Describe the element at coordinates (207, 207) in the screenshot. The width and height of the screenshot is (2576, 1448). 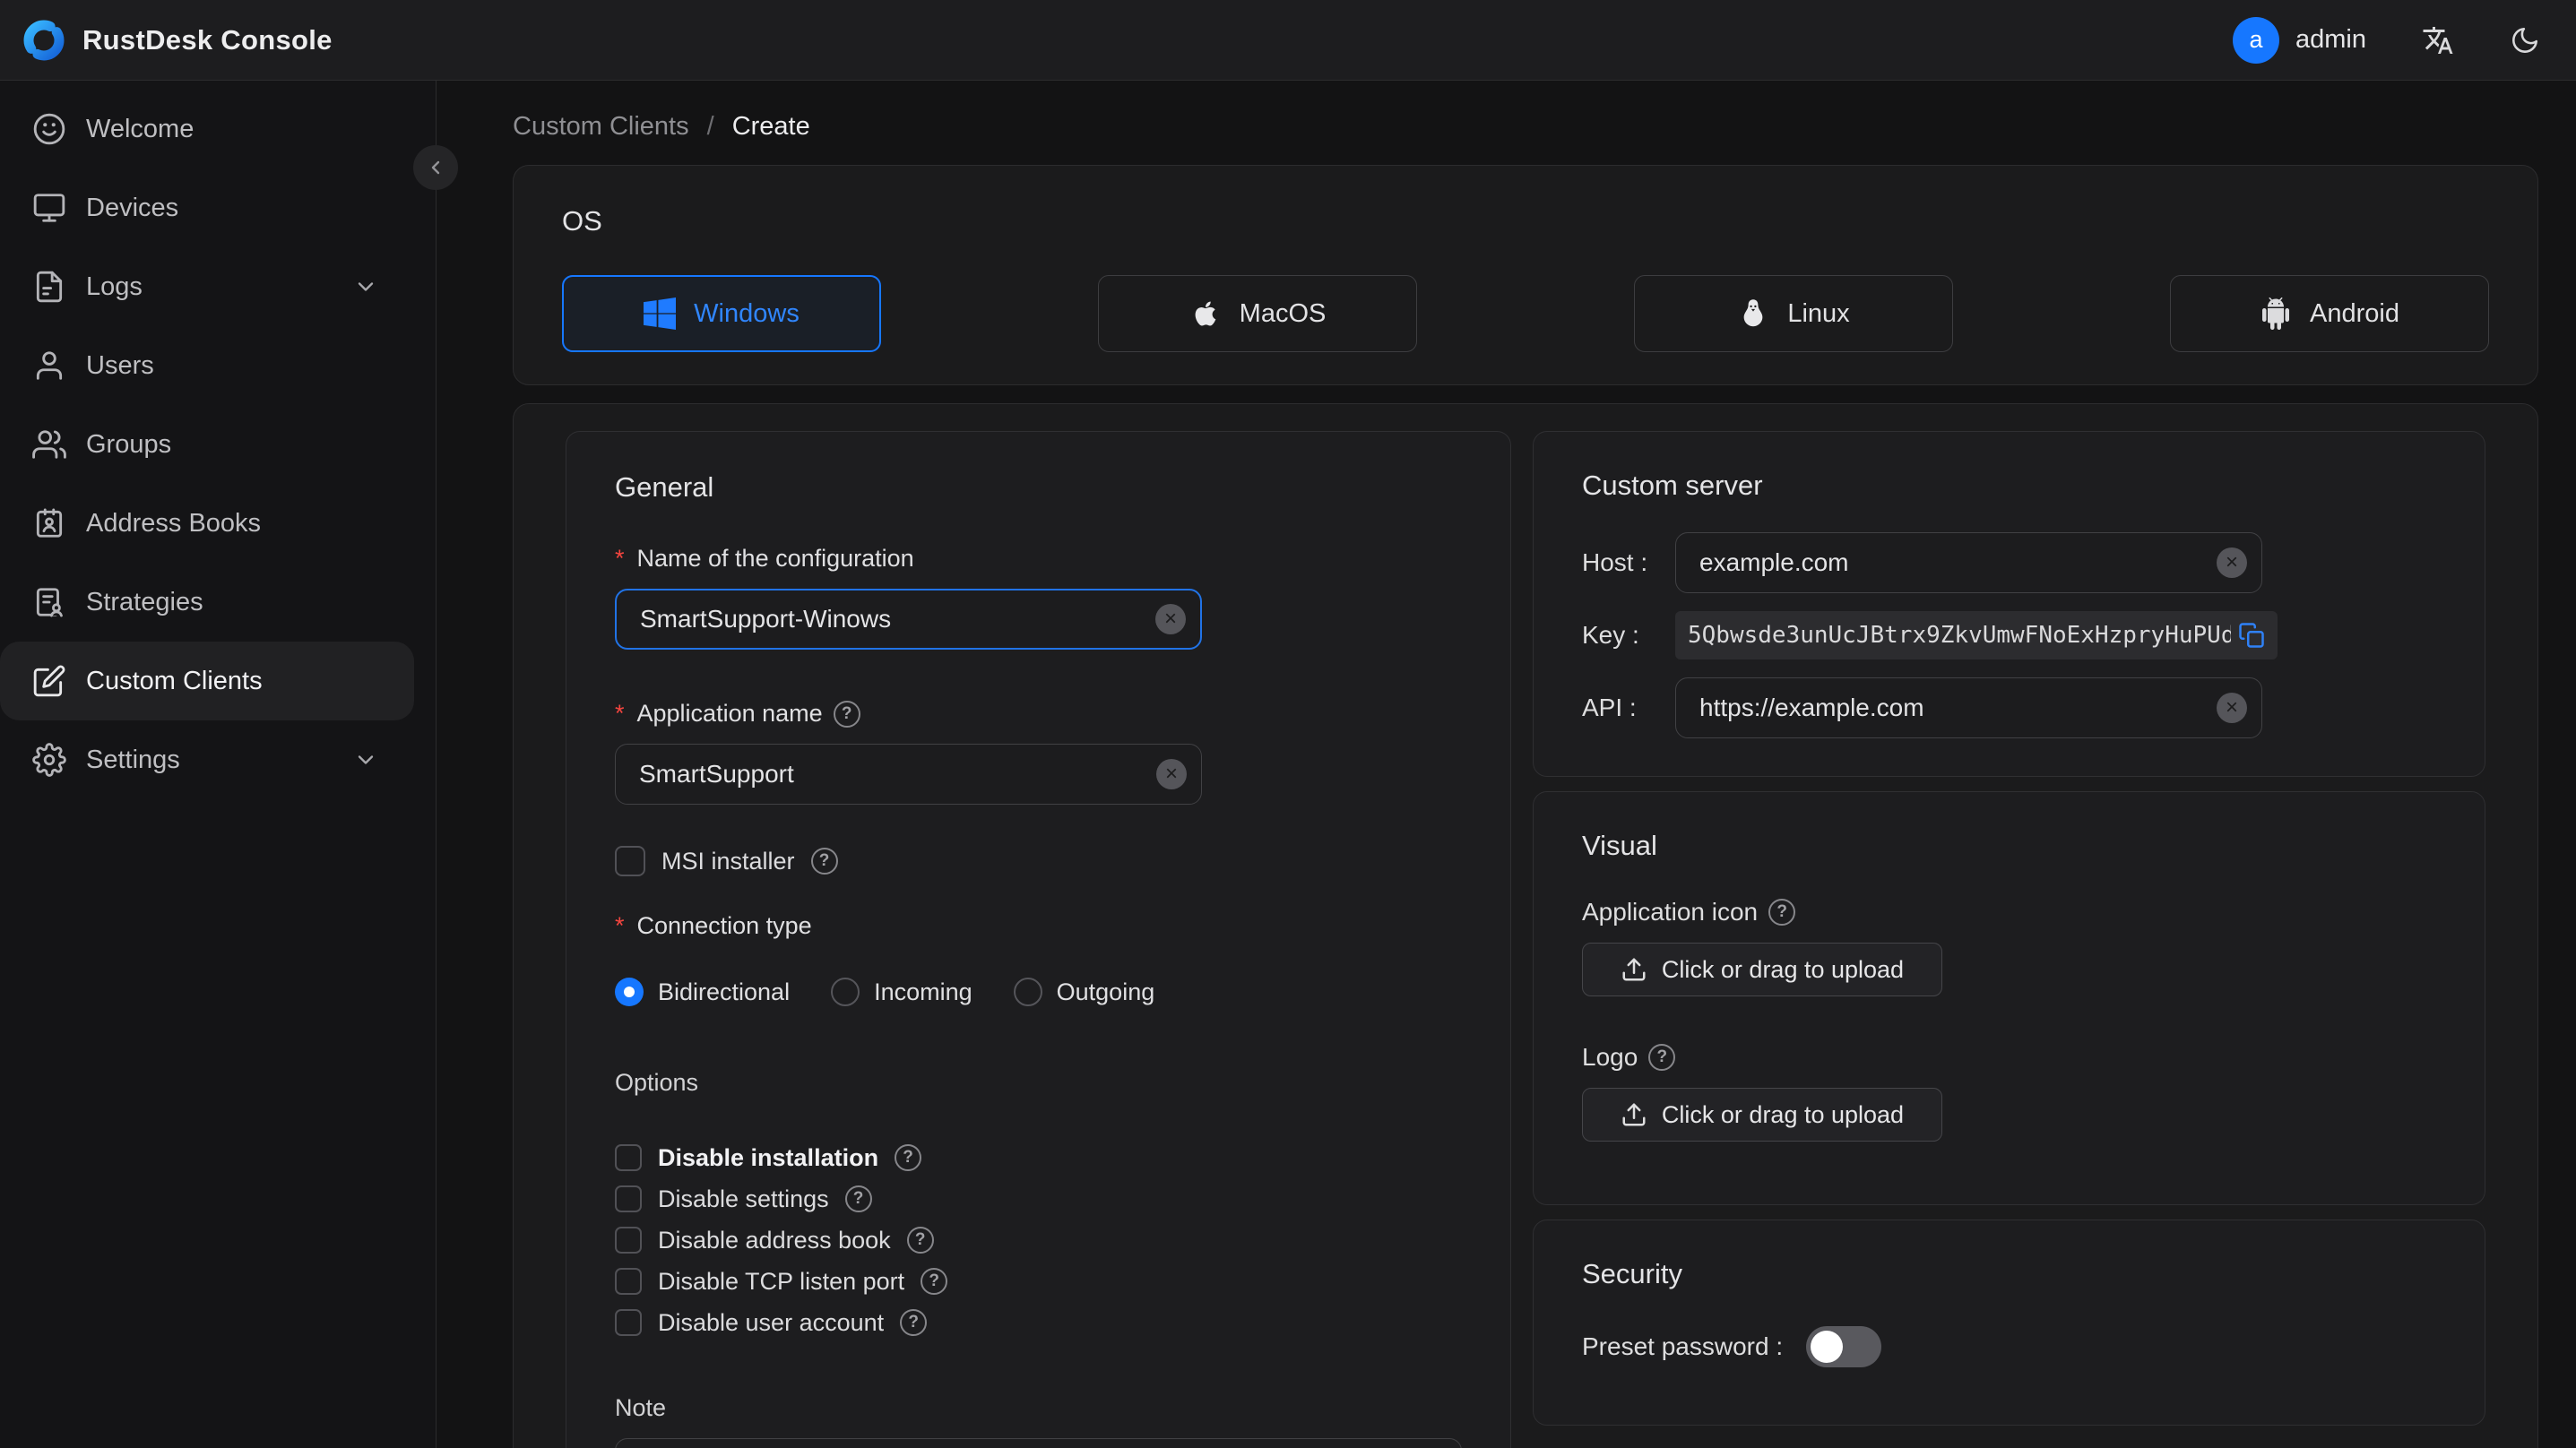
I see `sidebar-item-devices: Devices` at that location.